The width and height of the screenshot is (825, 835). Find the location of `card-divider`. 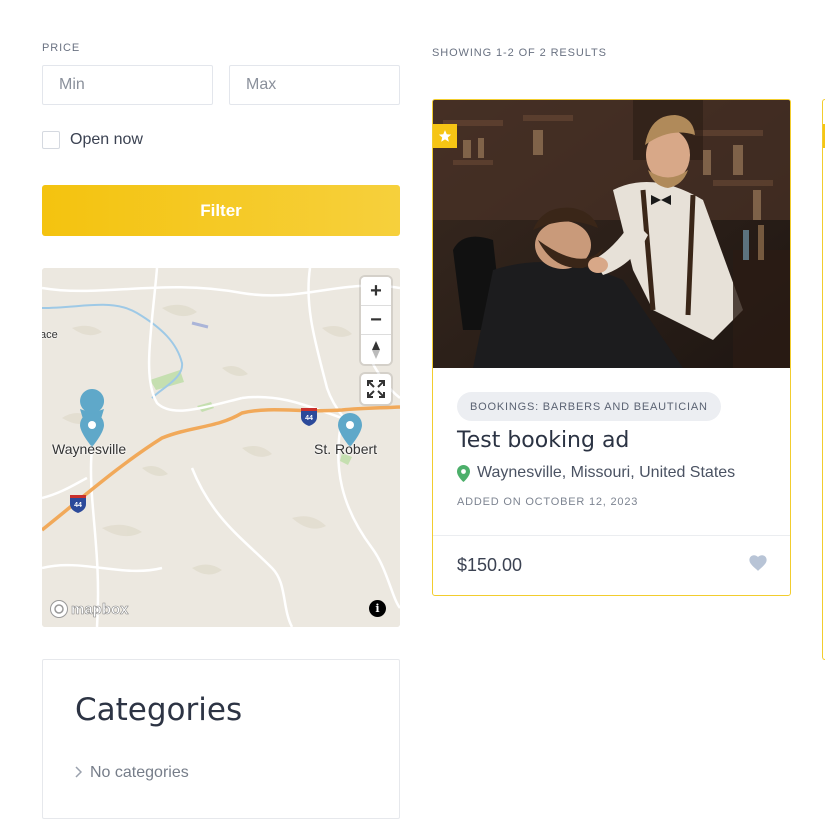

card-divider is located at coordinates (611, 535).